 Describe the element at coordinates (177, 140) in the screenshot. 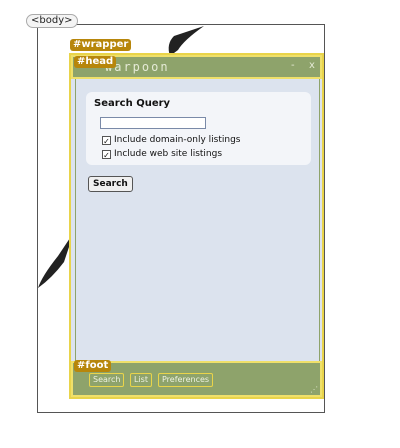

I see `domain-only-label: Include domain-only listings` at that location.